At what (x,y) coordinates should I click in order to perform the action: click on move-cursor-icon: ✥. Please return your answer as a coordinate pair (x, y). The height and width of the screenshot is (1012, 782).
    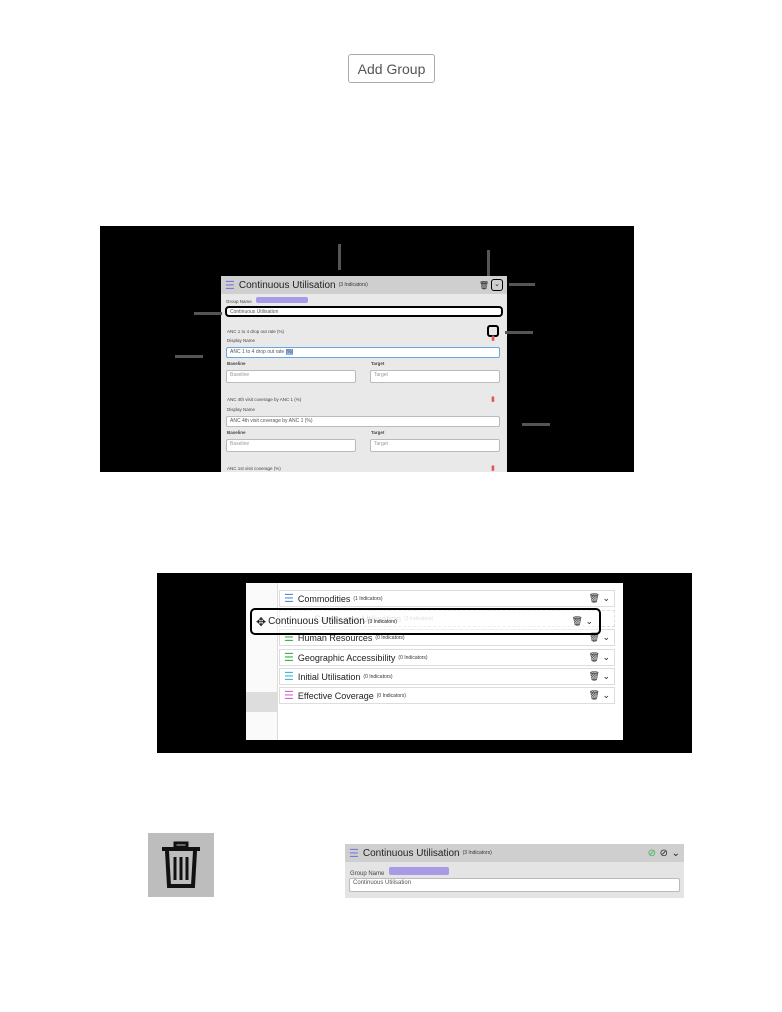
    Looking at the image, I should click on (261, 621).